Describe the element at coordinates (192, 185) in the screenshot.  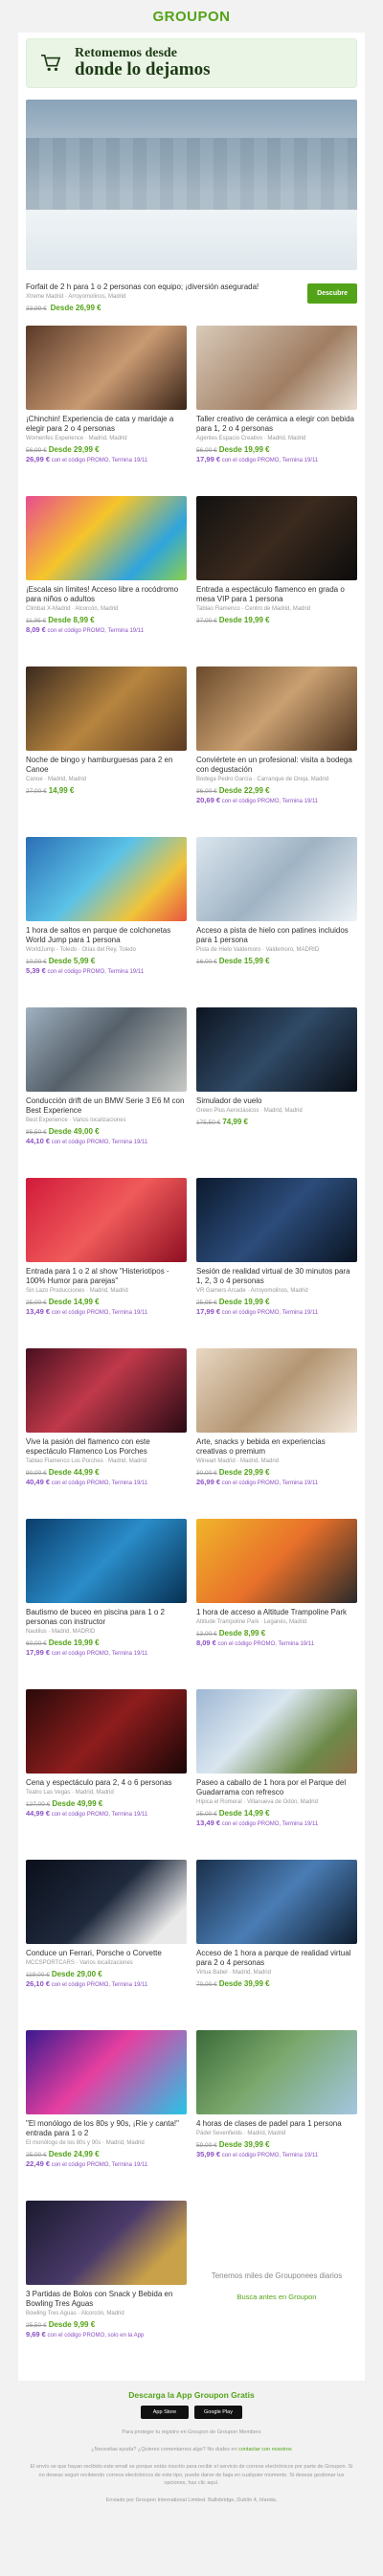
I see `hero-image` at that location.